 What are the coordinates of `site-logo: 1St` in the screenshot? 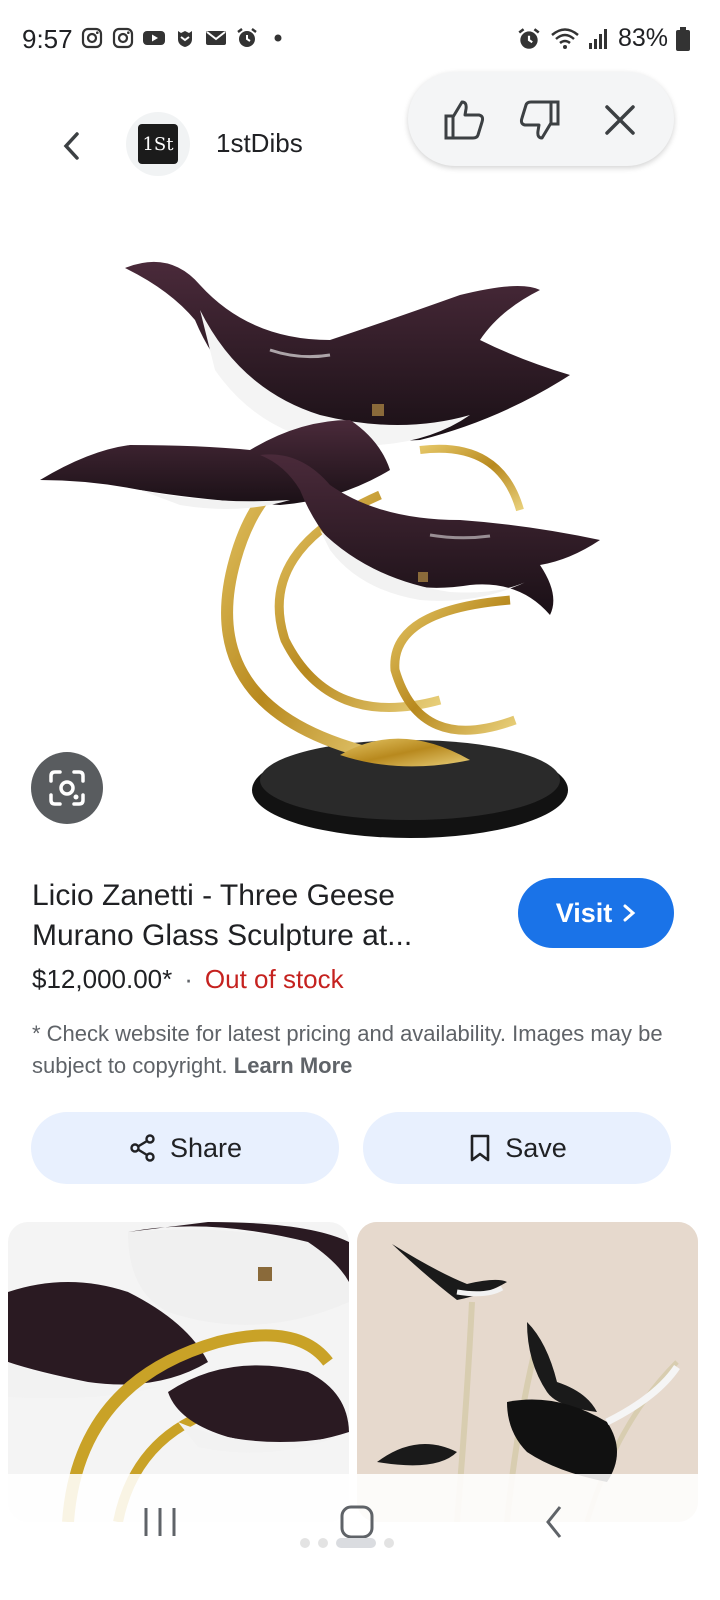 It's located at (158, 144).